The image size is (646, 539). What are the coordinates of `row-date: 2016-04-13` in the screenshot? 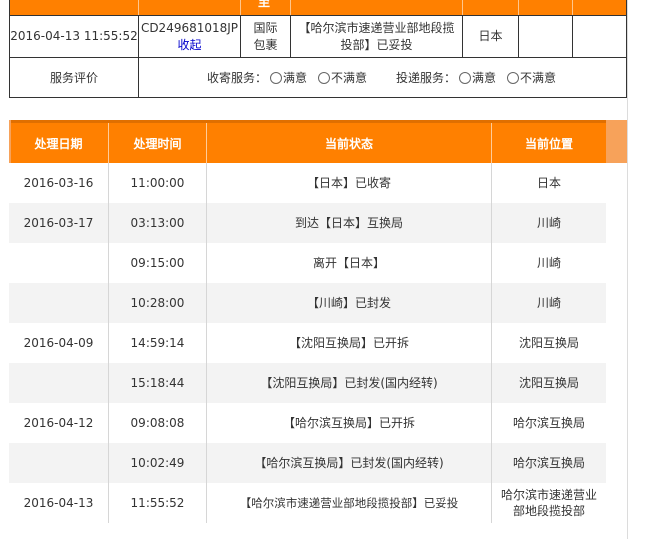 It's located at (58, 503).